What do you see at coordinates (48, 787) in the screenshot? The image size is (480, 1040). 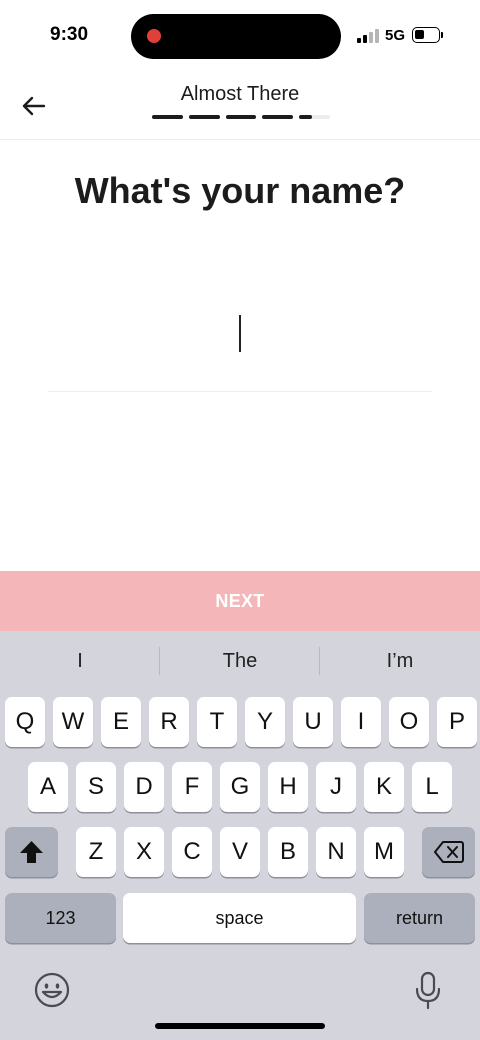 I see `key-a: A` at bounding box center [48, 787].